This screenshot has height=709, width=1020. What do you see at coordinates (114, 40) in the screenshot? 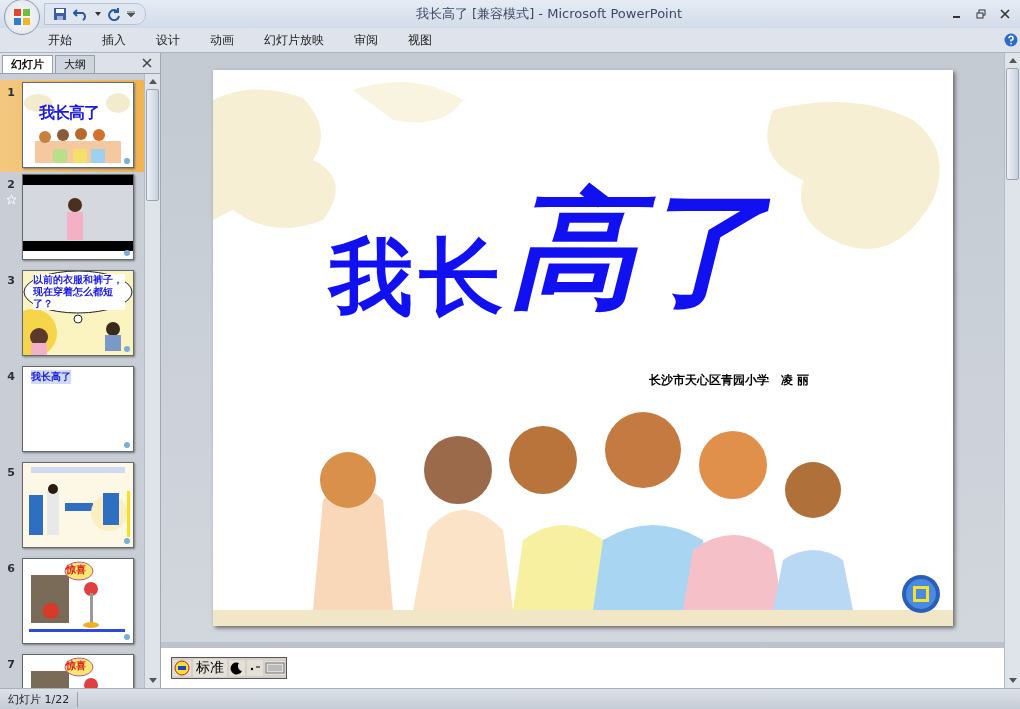
I see `ribbon-tab: 插入` at bounding box center [114, 40].